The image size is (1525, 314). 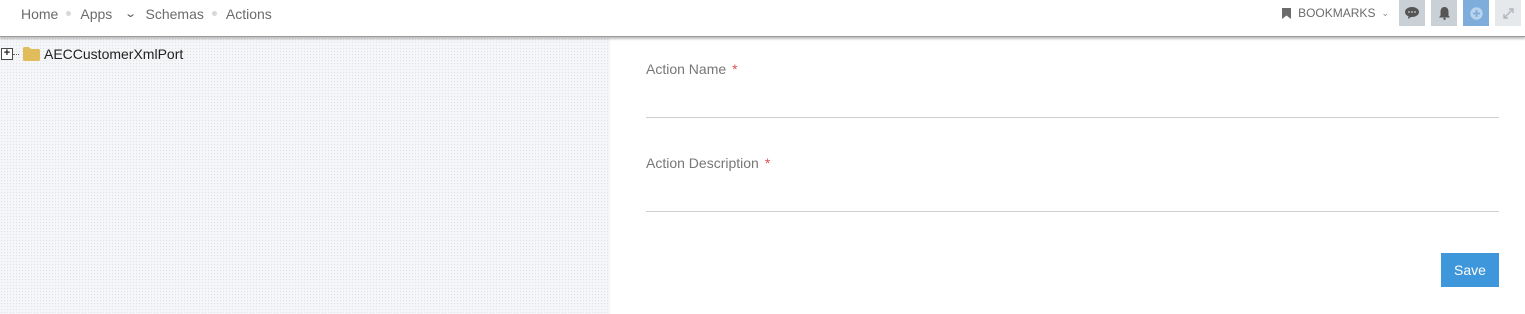 What do you see at coordinates (175, 14) in the screenshot?
I see `nav-schemas: Schemas` at bounding box center [175, 14].